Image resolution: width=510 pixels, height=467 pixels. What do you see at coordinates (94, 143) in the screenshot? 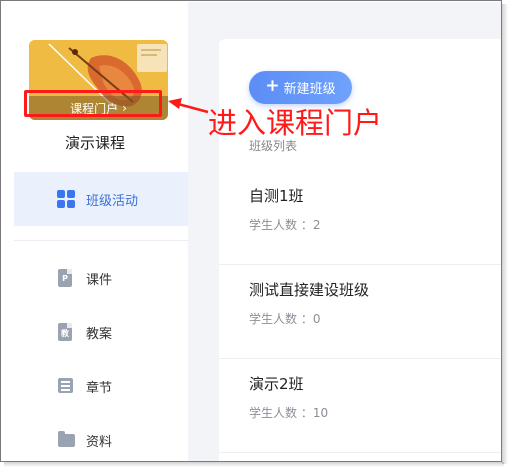
I see `course-title: 演示课程` at bounding box center [94, 143].